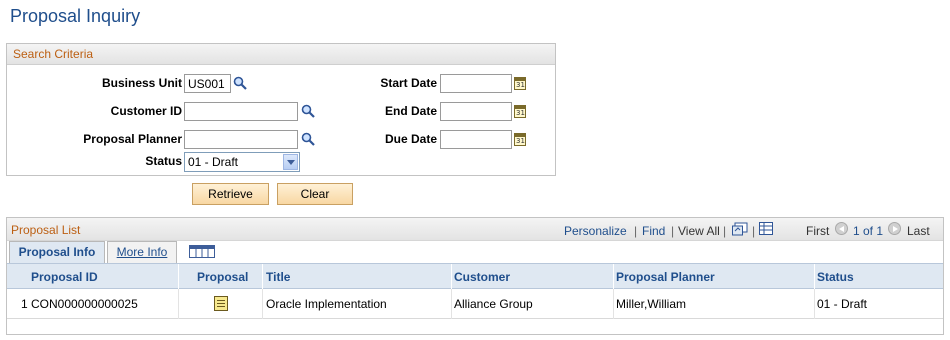 This screenshot has width=950, height=340. Describe the element at coordinates (241, 139) in the screenshot. I see `proposal-planner-input` at that location.